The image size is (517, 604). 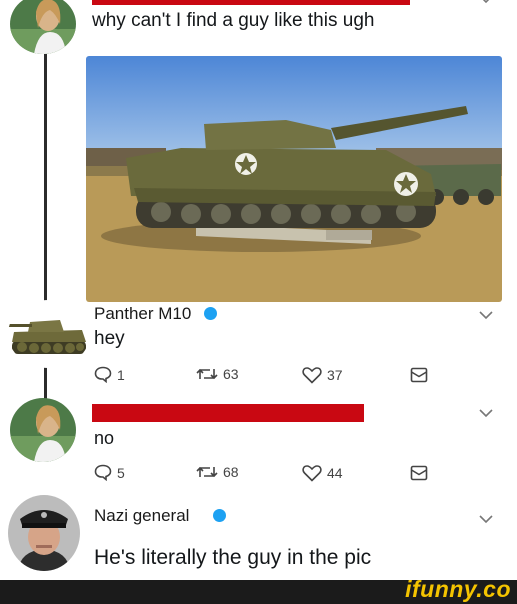 I want to click on reply-count: 5, so click(x=121, y=472).